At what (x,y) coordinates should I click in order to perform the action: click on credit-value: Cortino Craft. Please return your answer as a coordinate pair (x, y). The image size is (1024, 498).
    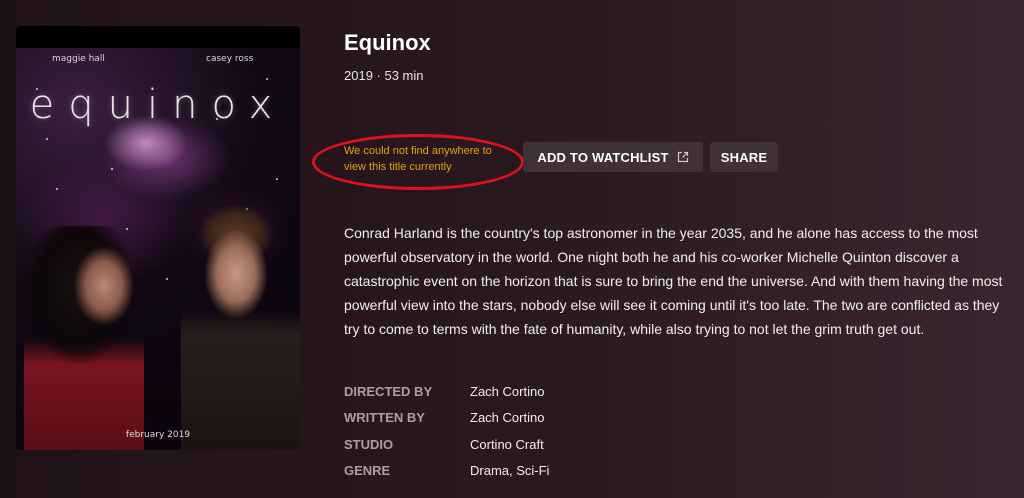
    Looking at the image, I should click on (507, 444).